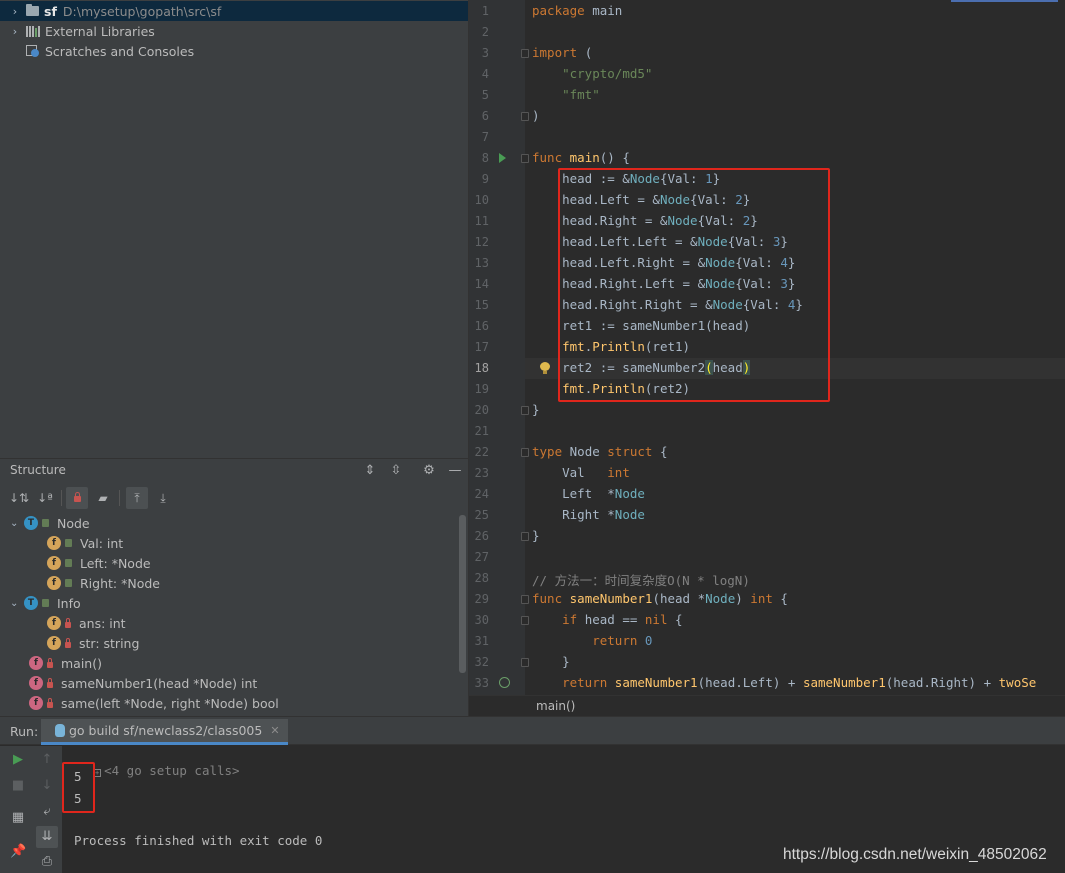  What do you see at coordinates (234, 51) in the screenshot?
I see `scratches-and-consoles: Scratches and Consoles` at bounding box center [234, 51].